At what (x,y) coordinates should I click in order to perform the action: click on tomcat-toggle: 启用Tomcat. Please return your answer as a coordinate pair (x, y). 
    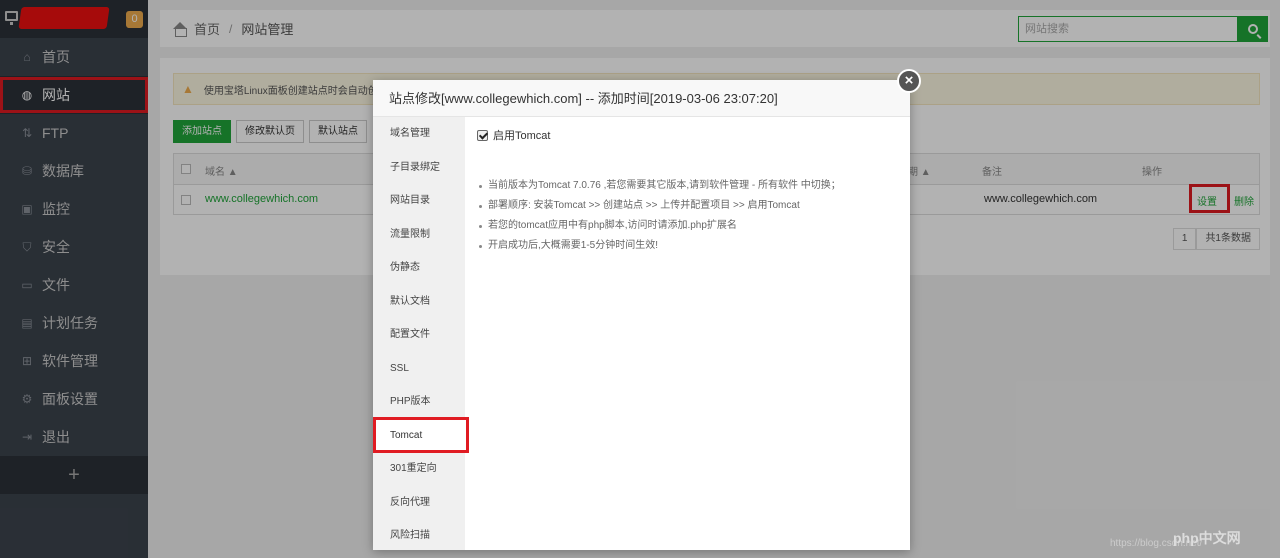
    Looking at the image, I should click on (687, 135).